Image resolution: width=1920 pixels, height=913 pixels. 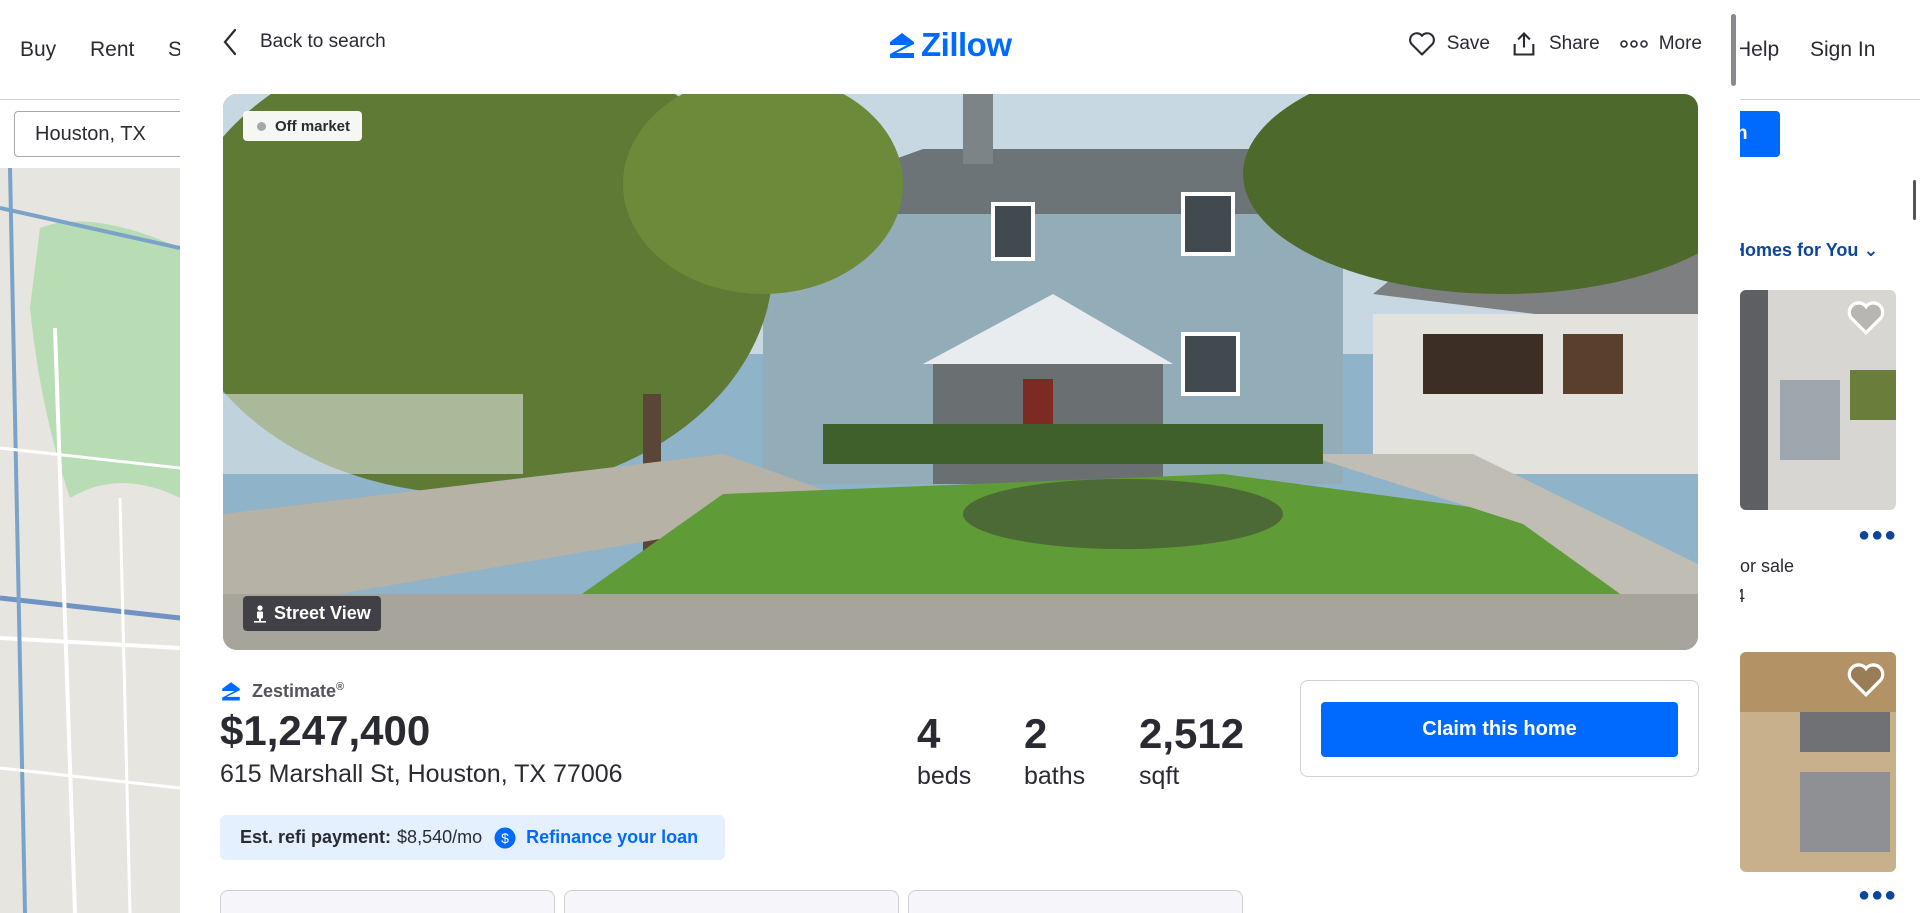 What do you see at coordinates (1036, 733) in the screenshot?
I see `baths-value: 2` at bounding box center [1036, 733].